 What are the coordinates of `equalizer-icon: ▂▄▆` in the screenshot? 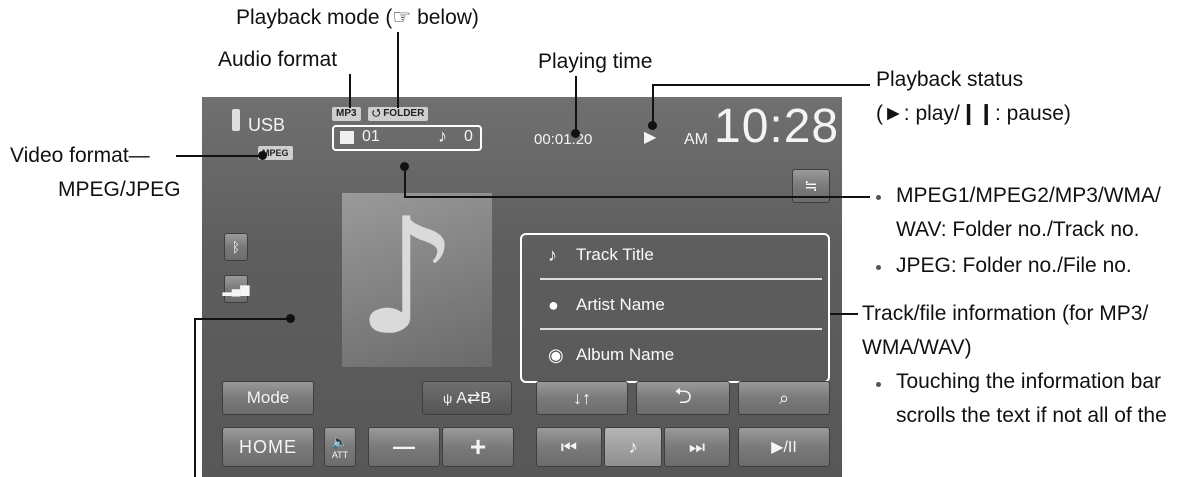 It's located at (236, 289).